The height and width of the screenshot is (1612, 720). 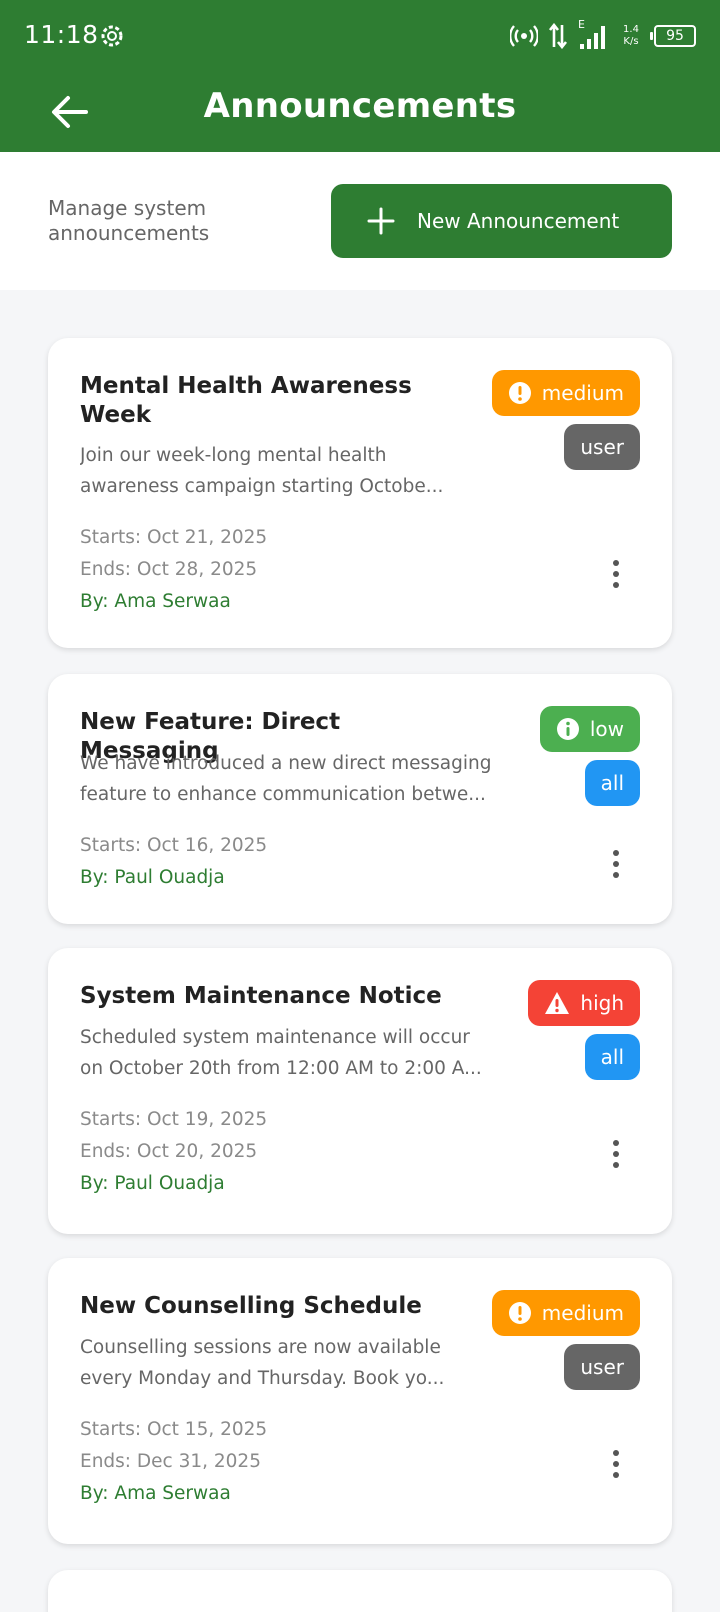 I want to click on announcement-title: Mental Health Awareness Week, so click(x=246, y=400).